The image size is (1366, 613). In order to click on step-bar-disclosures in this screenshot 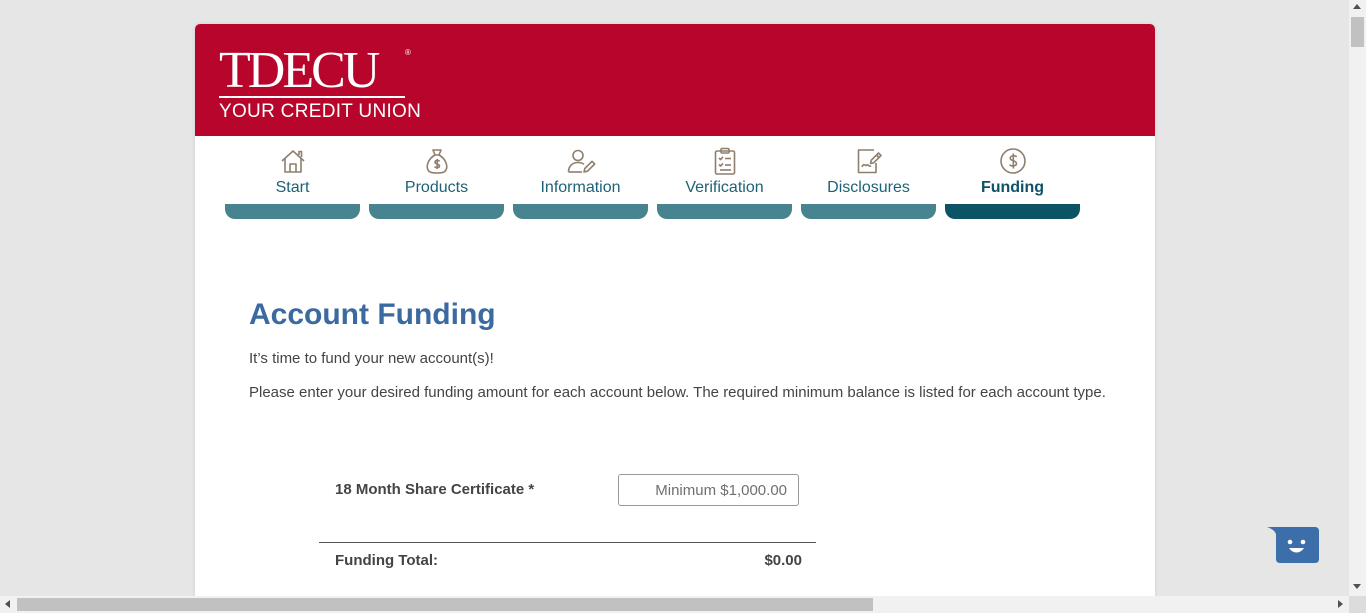, I will do `click(868, 211)`.